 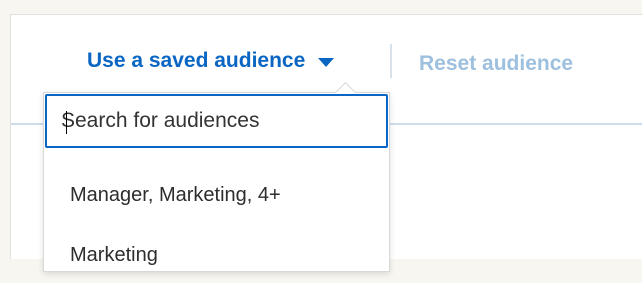 I want to click on audience-search-box, so click(x=216, y=121).